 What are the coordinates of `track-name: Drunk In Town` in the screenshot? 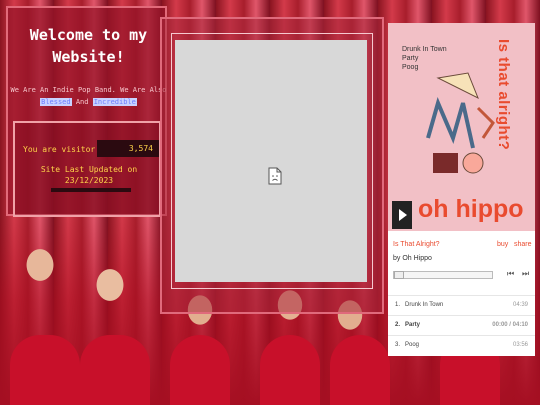 It's located at (424, 305).